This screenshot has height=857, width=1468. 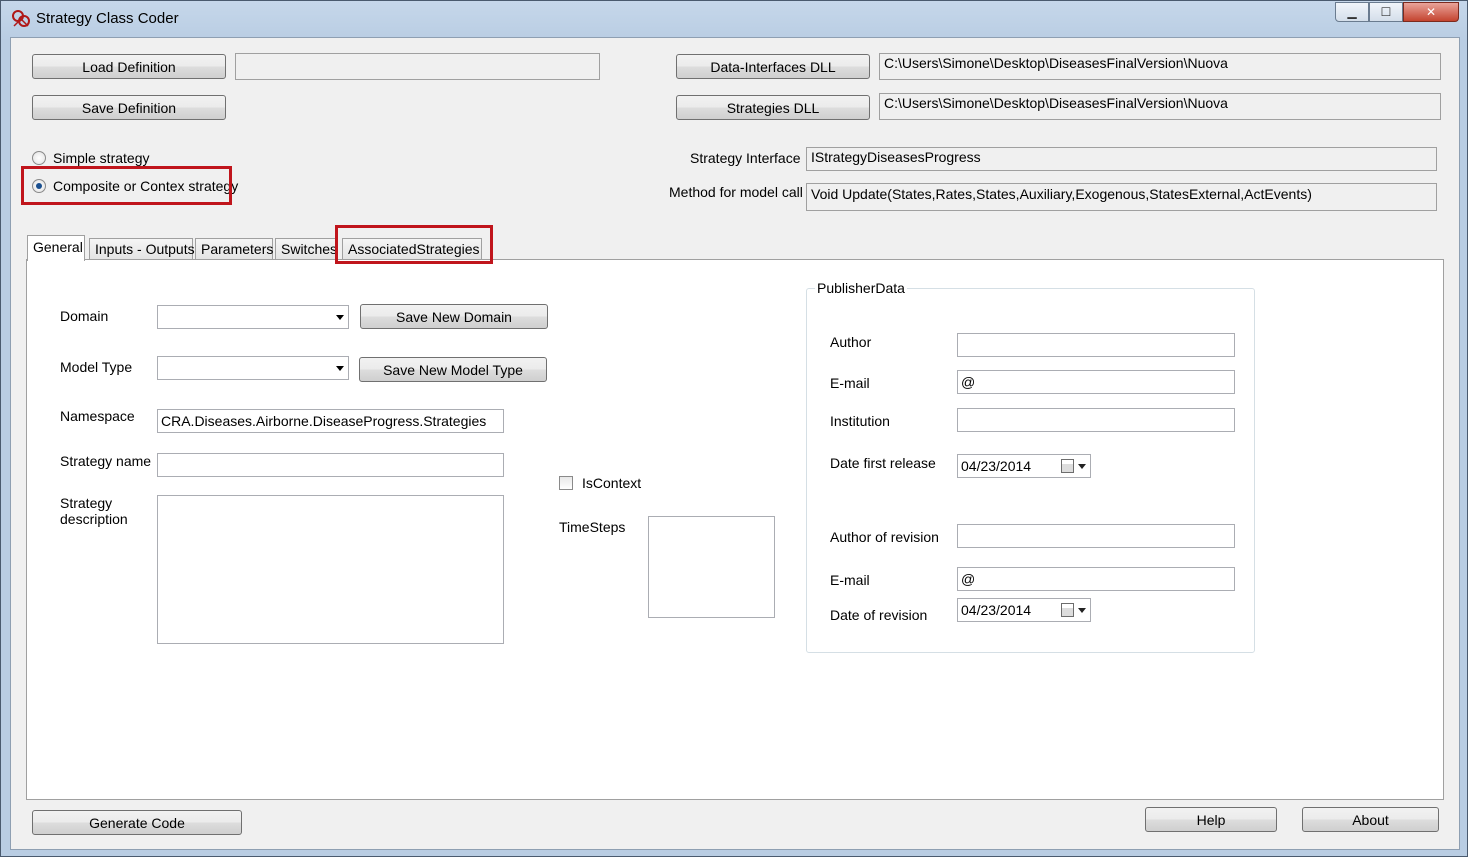 I want to click on window-title: Strategy Class Coder, so click(x=107, y=18).